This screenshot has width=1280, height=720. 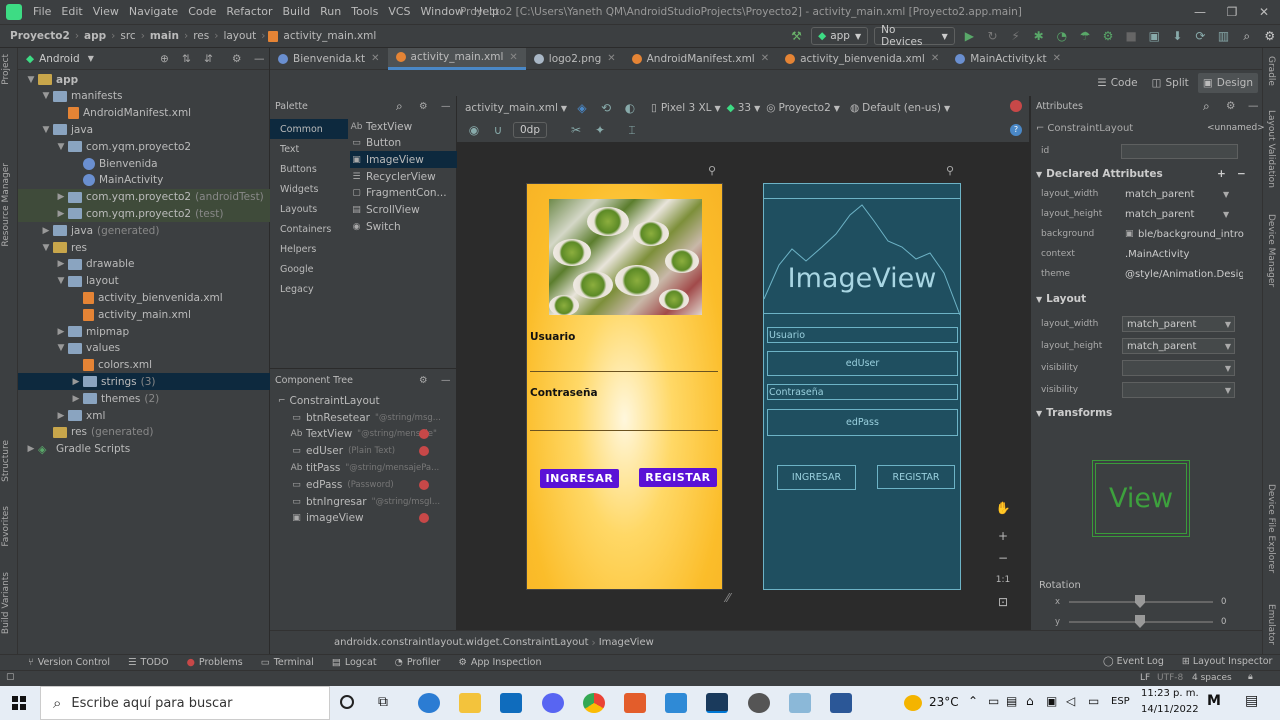 I want to click on guidelines-icon: ⌶, so click(x=632, y=130).